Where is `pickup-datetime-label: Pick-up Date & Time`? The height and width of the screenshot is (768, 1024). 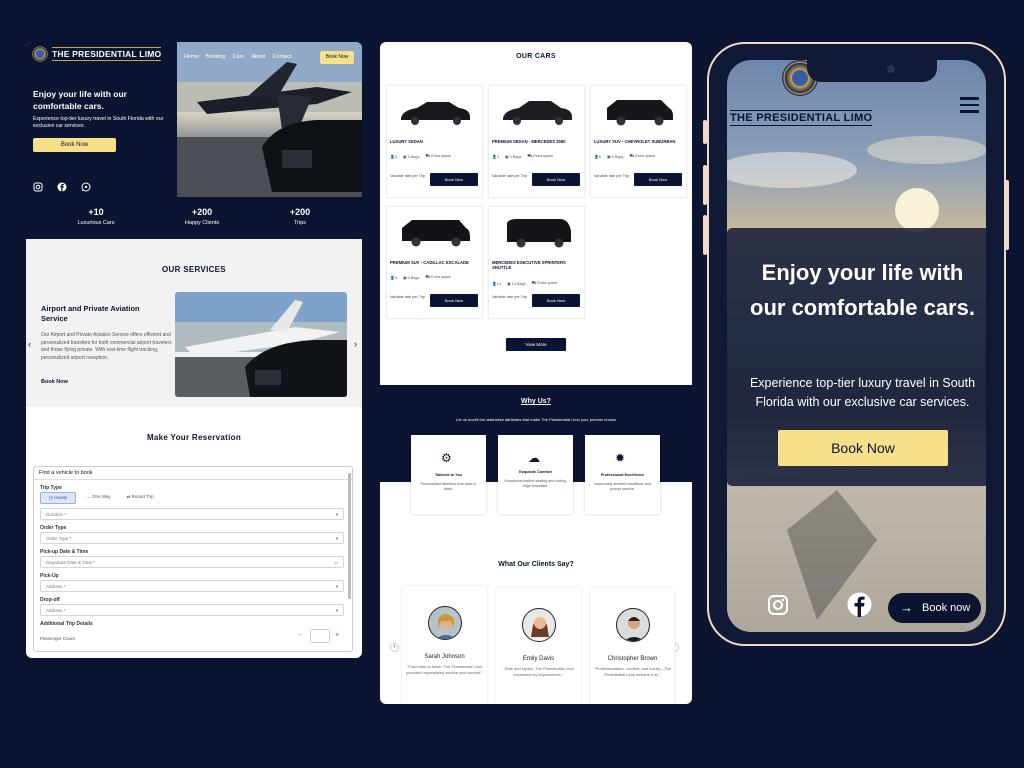 pickup-datetime-label: Pick-up Date & Time is located at coordinates (64, 552).